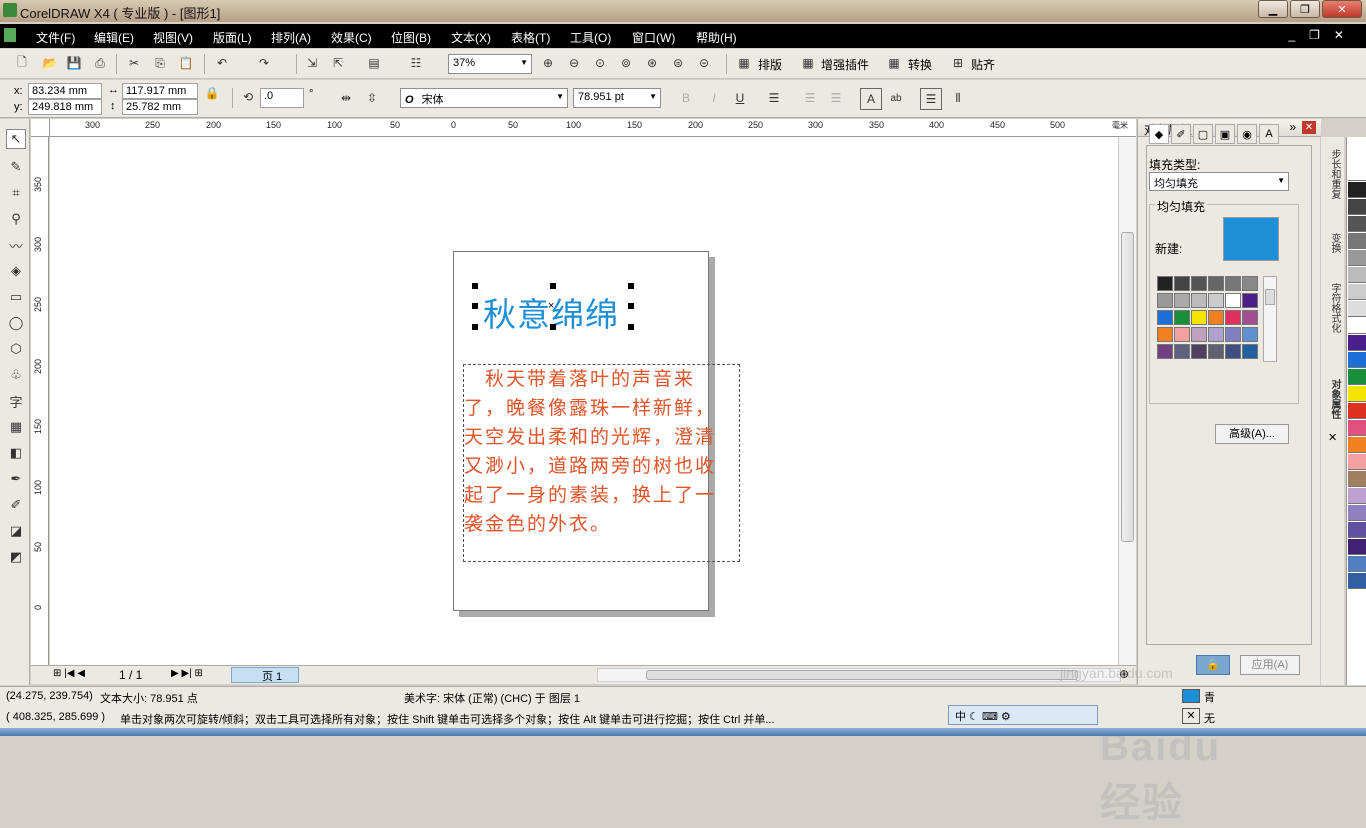 Image resolution: width=1366 pixels, height=828 pixels. What do you see at coordinates (160, 91) in the screenshot?
I see `width-field: 117.917 mm` at bounding box center [160, 91].